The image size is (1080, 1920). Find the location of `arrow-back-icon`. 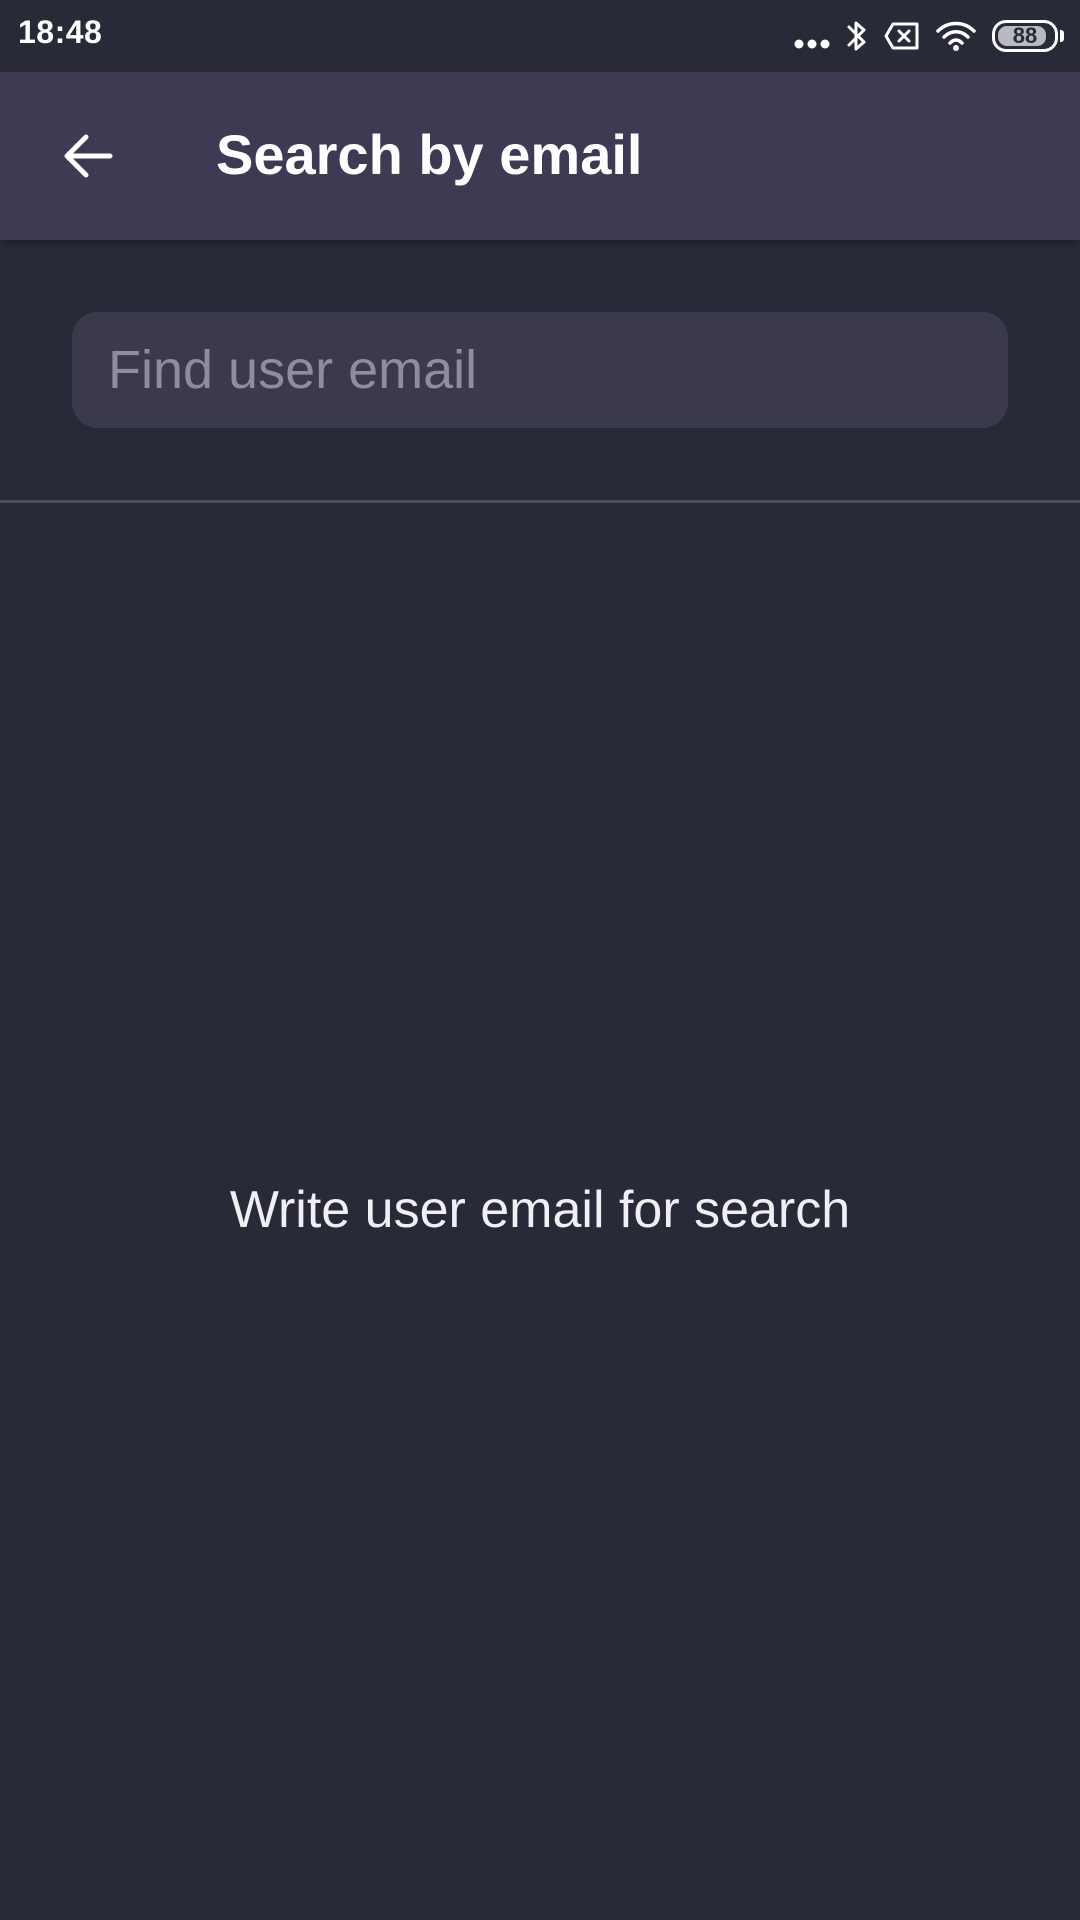

arrow-back-icon is located at coordinates (88, 156).